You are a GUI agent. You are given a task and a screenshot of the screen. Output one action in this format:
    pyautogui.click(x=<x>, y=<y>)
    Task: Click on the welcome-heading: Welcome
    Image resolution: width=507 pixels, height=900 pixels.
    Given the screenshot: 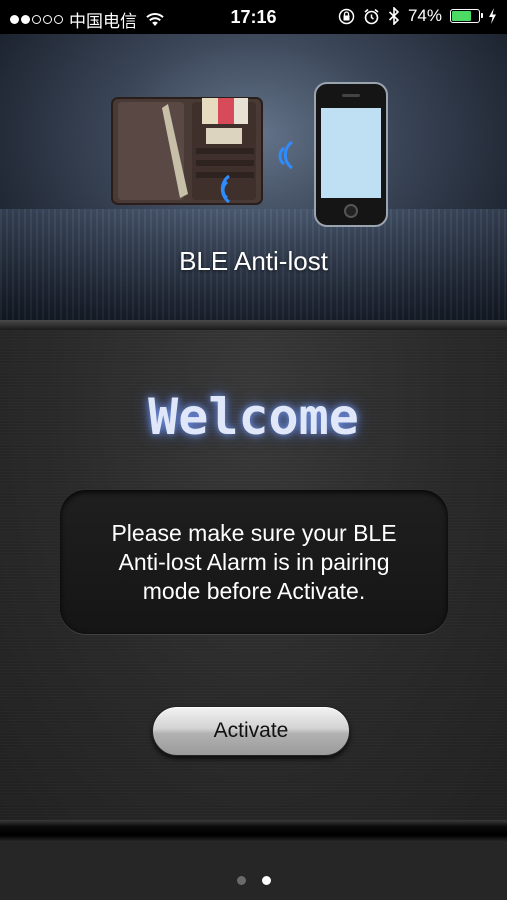 What is the action you would take?
    pyautogui.click(x=253, y=417)
    